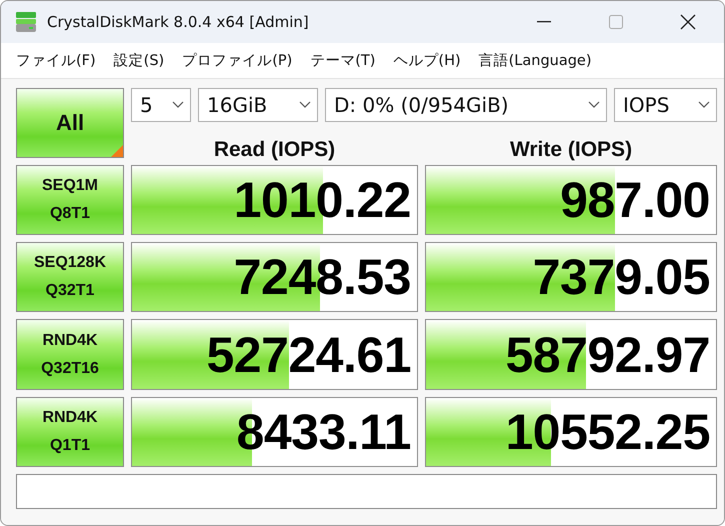 The width and height of the screenshot is (725, 526). Describe the element at coordinates (70, 214) in the screenshot. I see `test-params: Q8T1` at that location.